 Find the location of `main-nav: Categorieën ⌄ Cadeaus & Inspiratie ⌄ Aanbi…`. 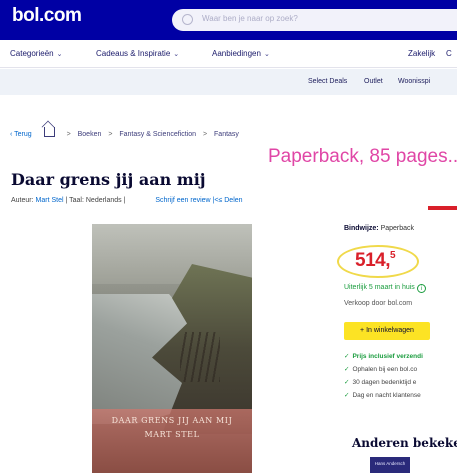

main-nav: Categorieën ⌄ Cadeaus & Inspiratie ⌄ Aanbi… is located at coordinates (228, 54).